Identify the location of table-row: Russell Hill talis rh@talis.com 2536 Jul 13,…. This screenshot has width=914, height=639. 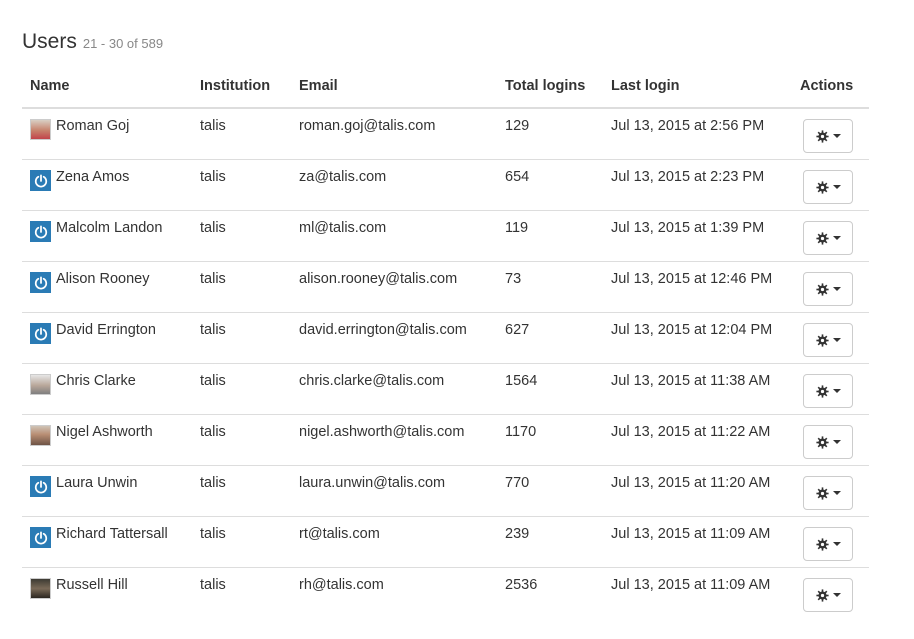
(445, 593).